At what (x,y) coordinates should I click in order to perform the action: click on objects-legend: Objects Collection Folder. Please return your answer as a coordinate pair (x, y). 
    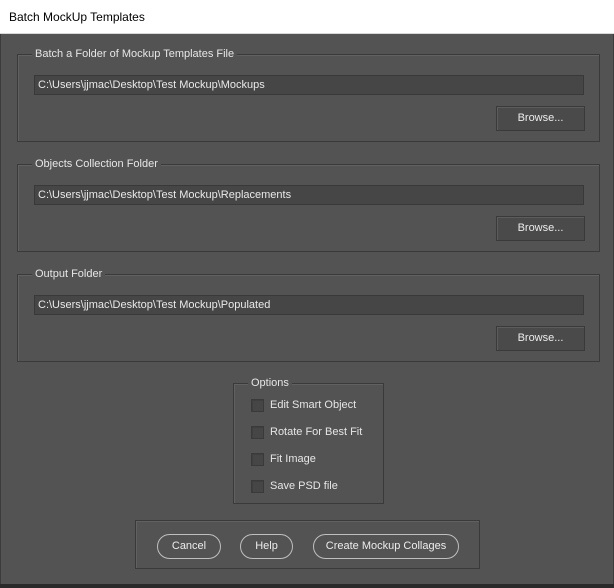
    Looking at the image, I should click on (96, 164).